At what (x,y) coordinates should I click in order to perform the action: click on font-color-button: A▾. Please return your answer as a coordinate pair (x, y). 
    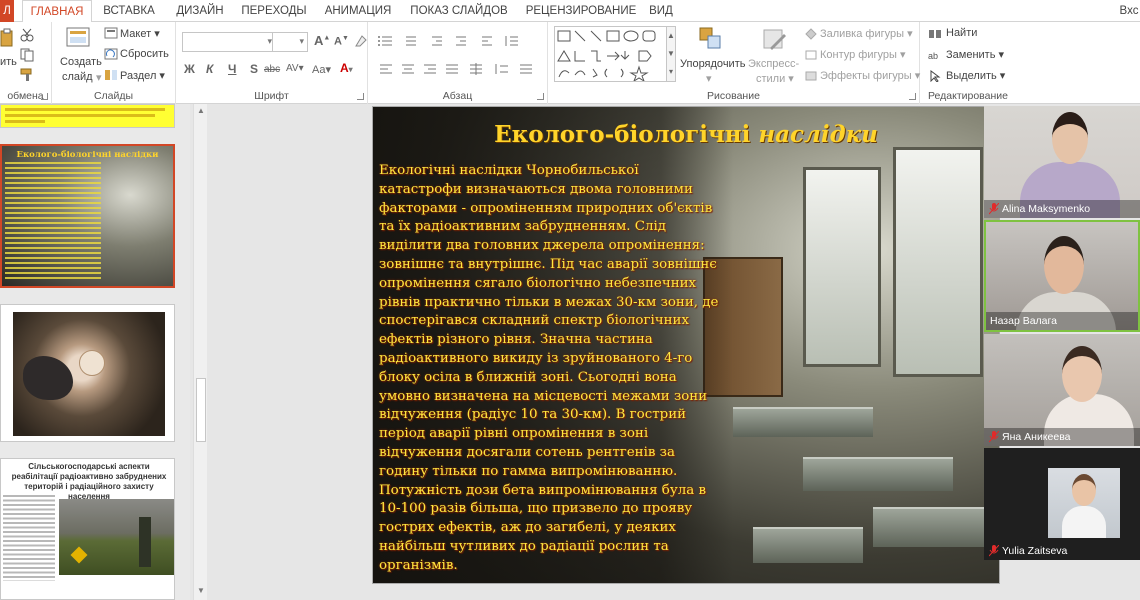
    Looking at the image, I should click on (346, 68).